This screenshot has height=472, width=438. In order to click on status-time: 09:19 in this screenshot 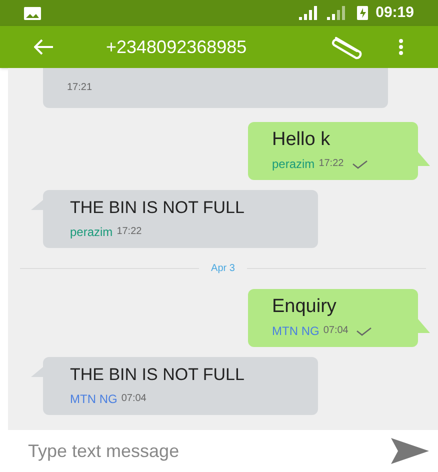, I will do `click(395, 12)`.